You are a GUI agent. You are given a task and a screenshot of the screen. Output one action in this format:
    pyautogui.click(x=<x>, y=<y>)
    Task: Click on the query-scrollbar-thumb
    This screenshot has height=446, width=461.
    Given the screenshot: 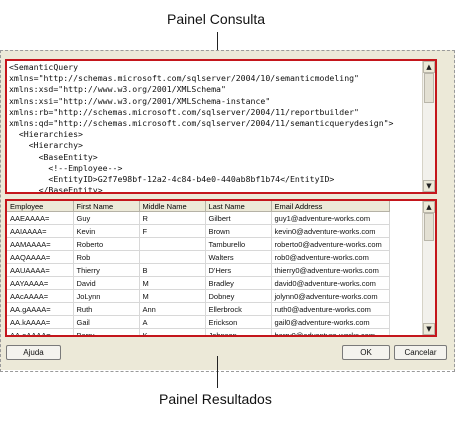 What is the action you would take?
    pyautogui.click(x=429, y=88)
    